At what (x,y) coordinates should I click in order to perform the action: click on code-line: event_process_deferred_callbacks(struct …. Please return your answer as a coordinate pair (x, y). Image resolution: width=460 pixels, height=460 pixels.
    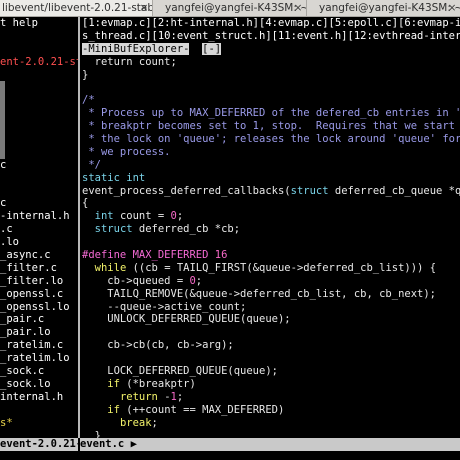
    Looking at the image, I should click on (270, 191).